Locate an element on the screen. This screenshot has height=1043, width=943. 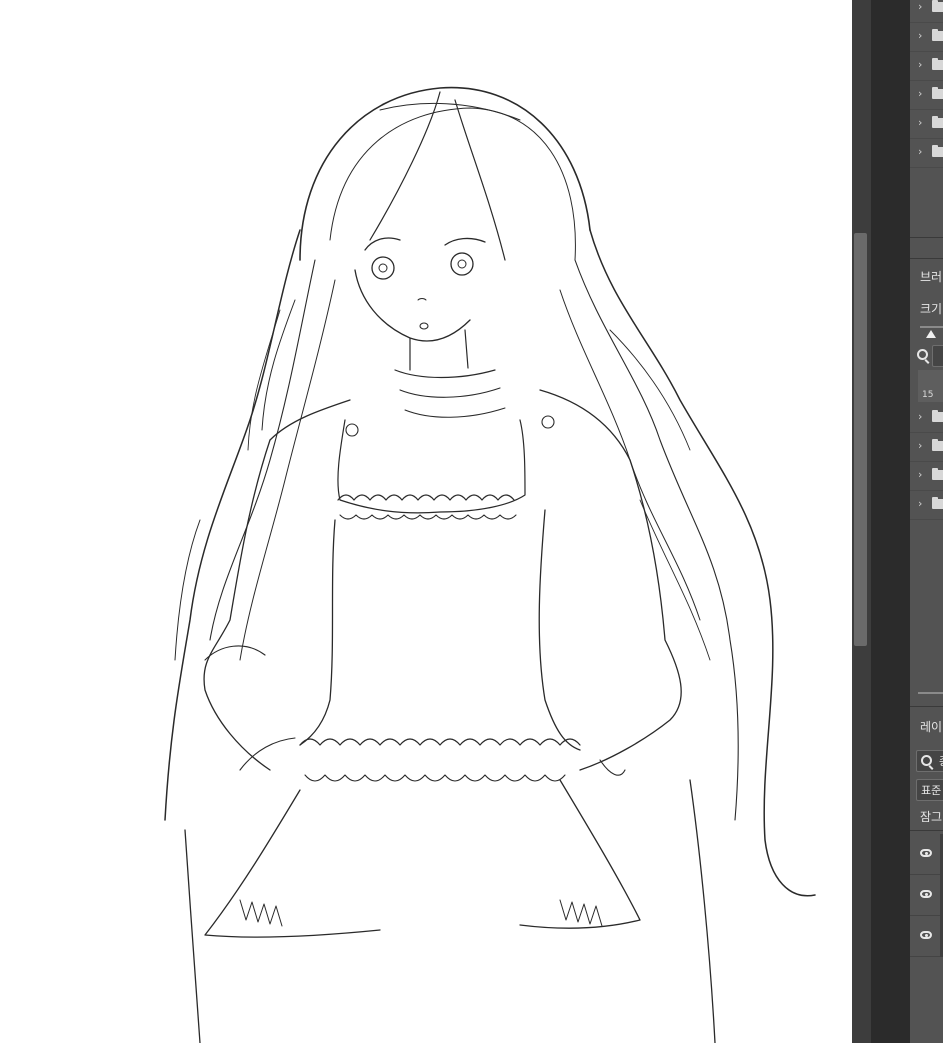
right-side-panel: › › › › › › 브러 크기 15 › › › › 레이 표준 잠그 is located at coordinates (926, 521).